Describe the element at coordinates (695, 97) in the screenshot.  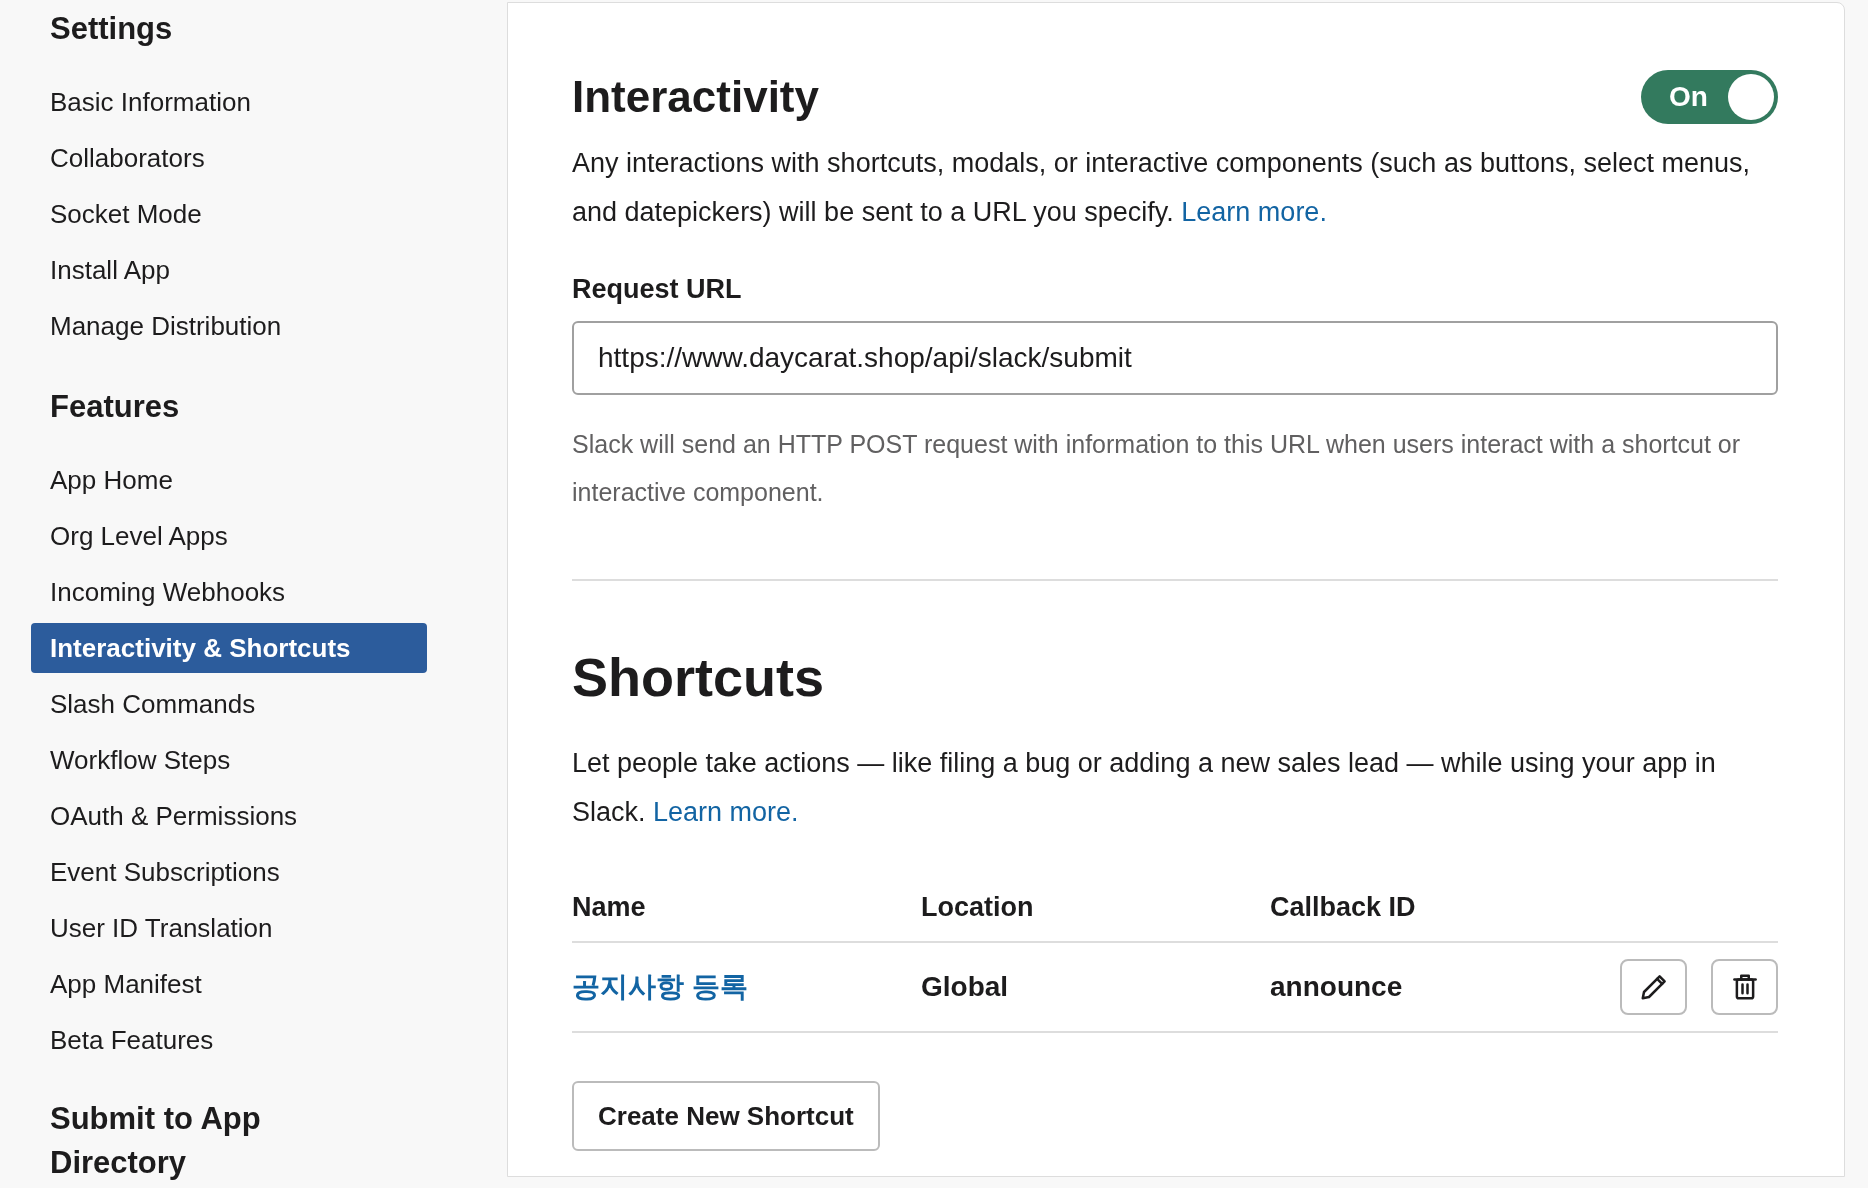
I see `section-title: Interactivity` at that location.